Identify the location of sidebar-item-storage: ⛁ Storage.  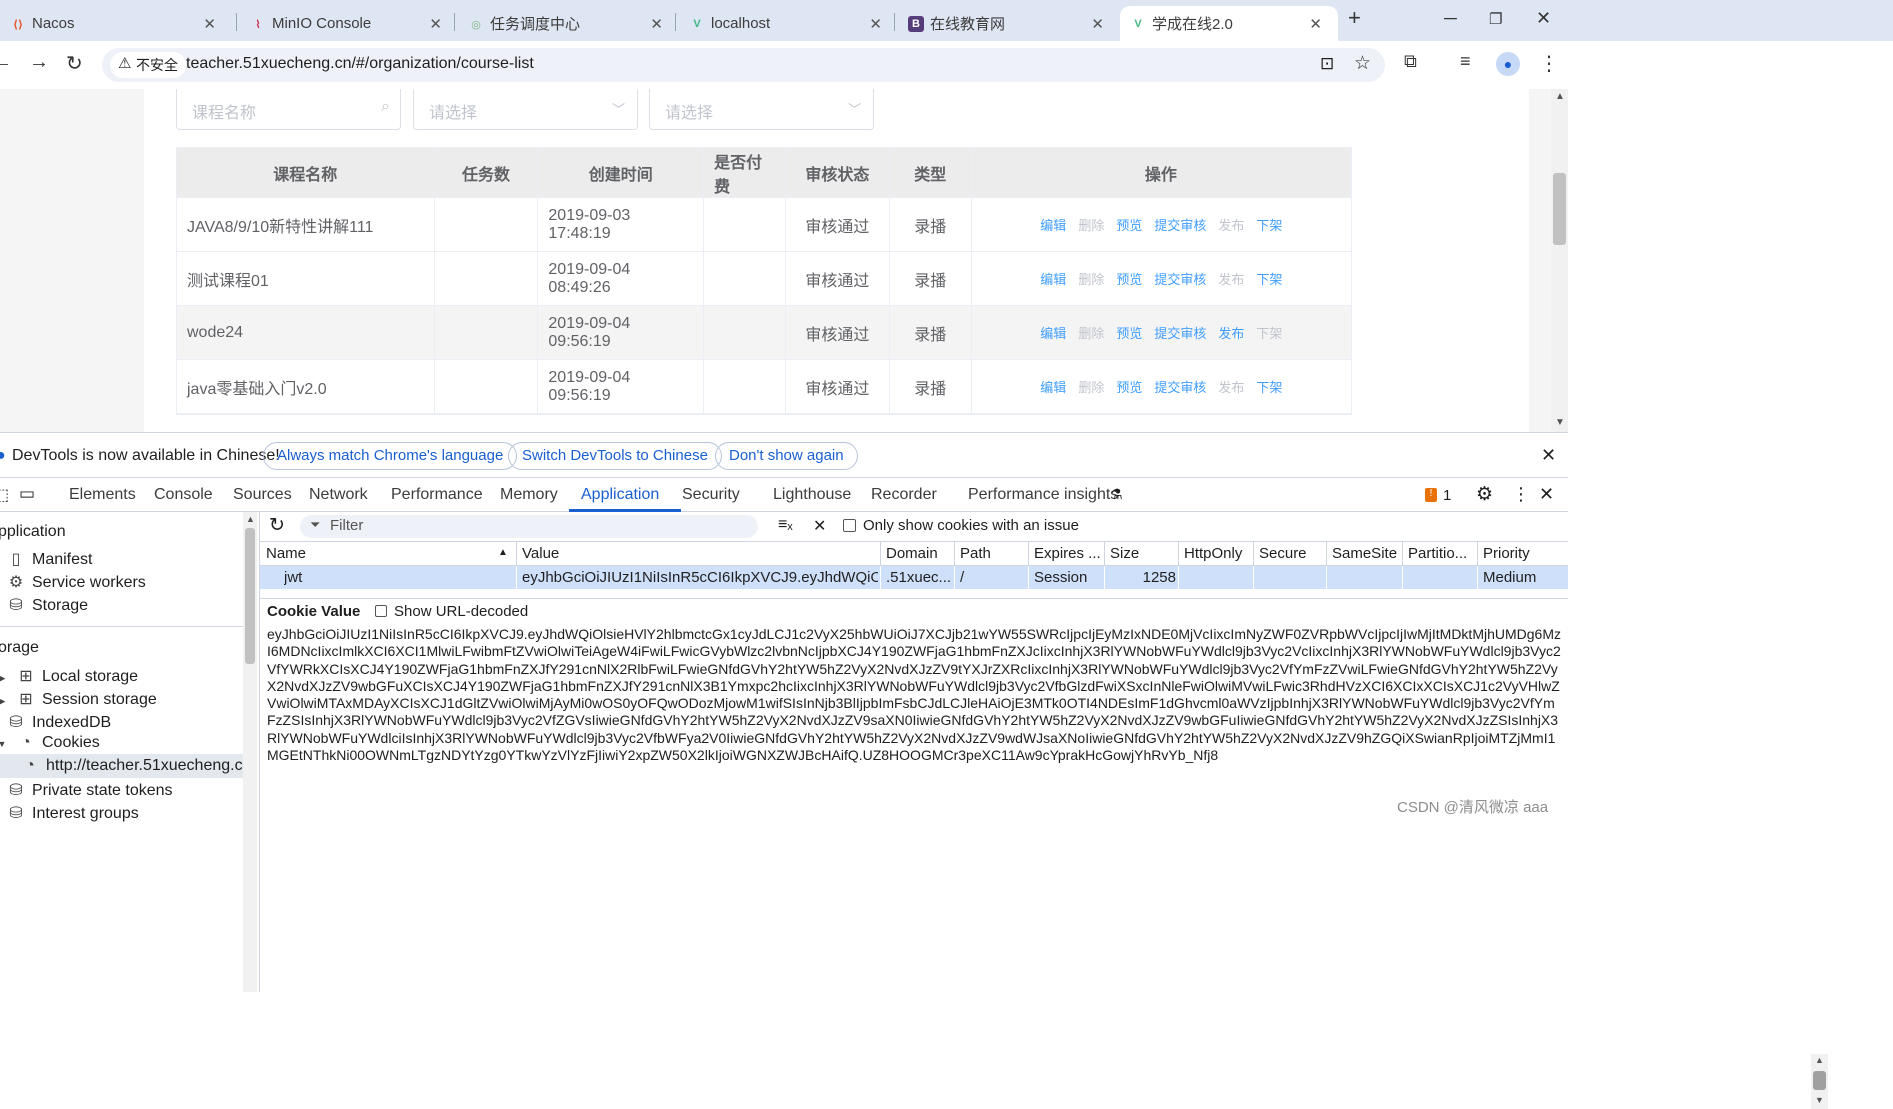
(48, 605).